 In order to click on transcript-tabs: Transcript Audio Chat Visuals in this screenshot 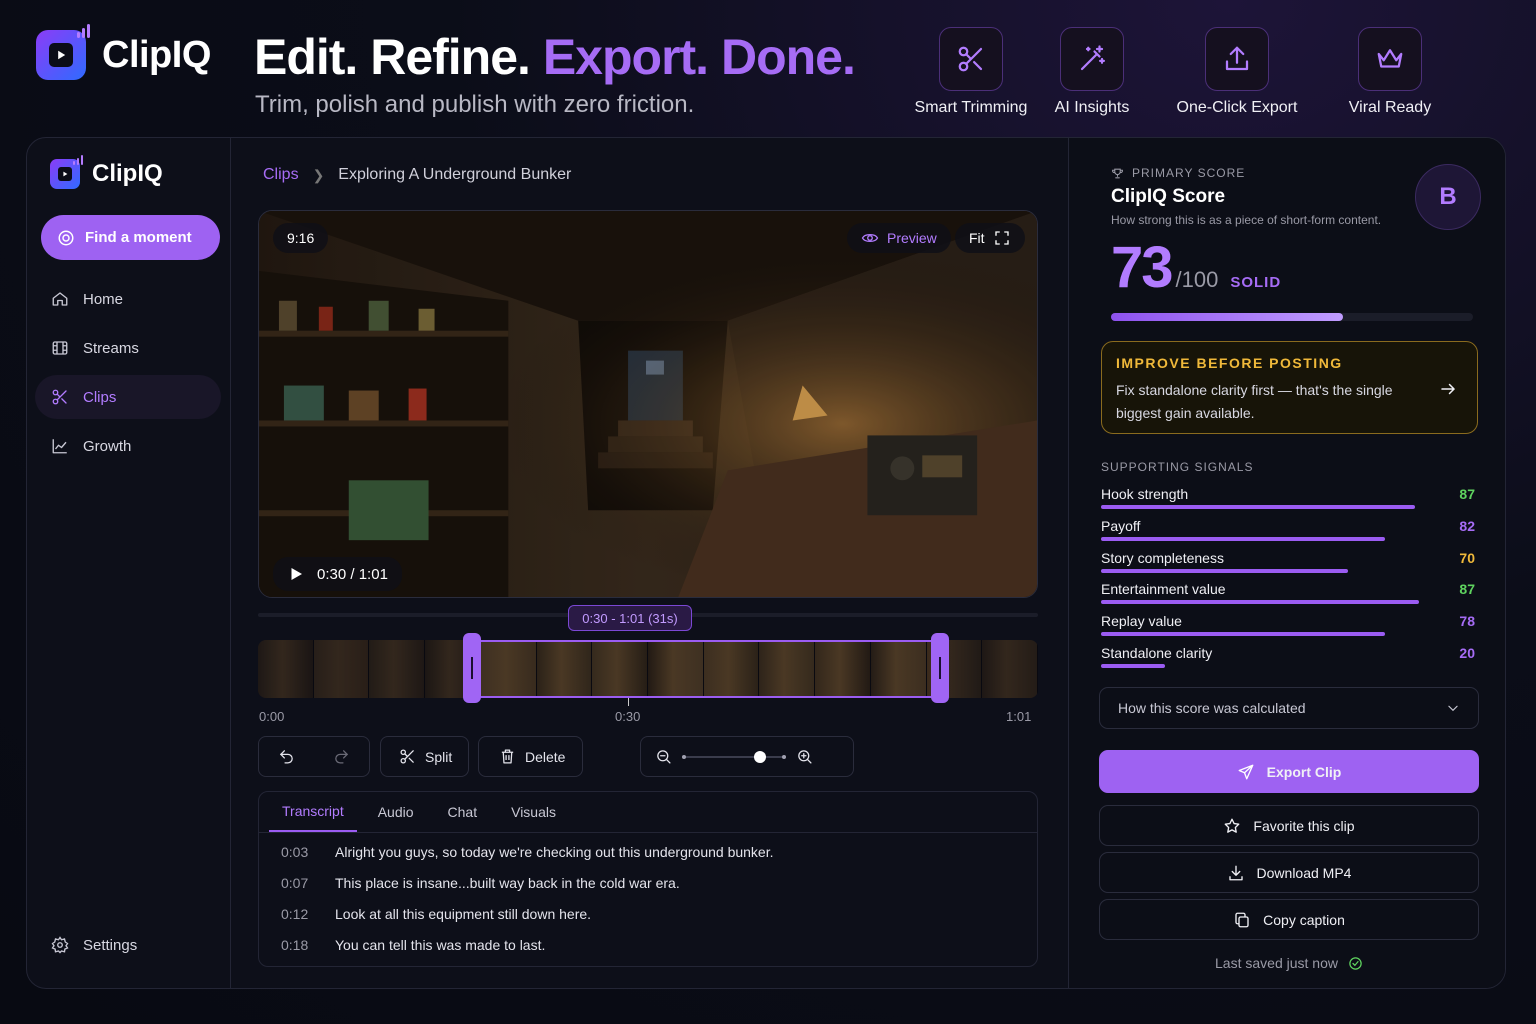, I will do `click(423, 812)`.